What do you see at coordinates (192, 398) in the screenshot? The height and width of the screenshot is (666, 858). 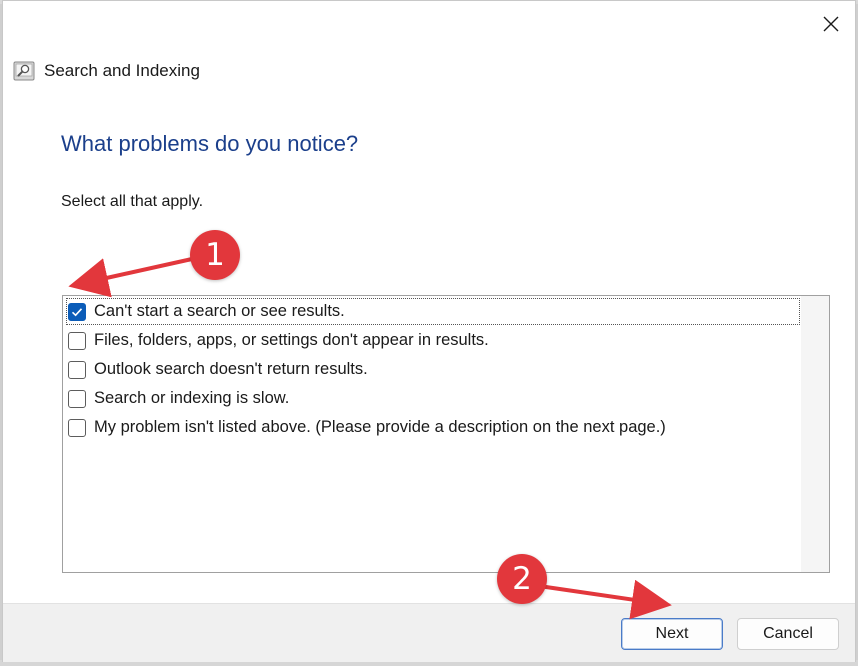 I see `problem-label: Search or indexing is slow.` at bounding box center [192, 398].